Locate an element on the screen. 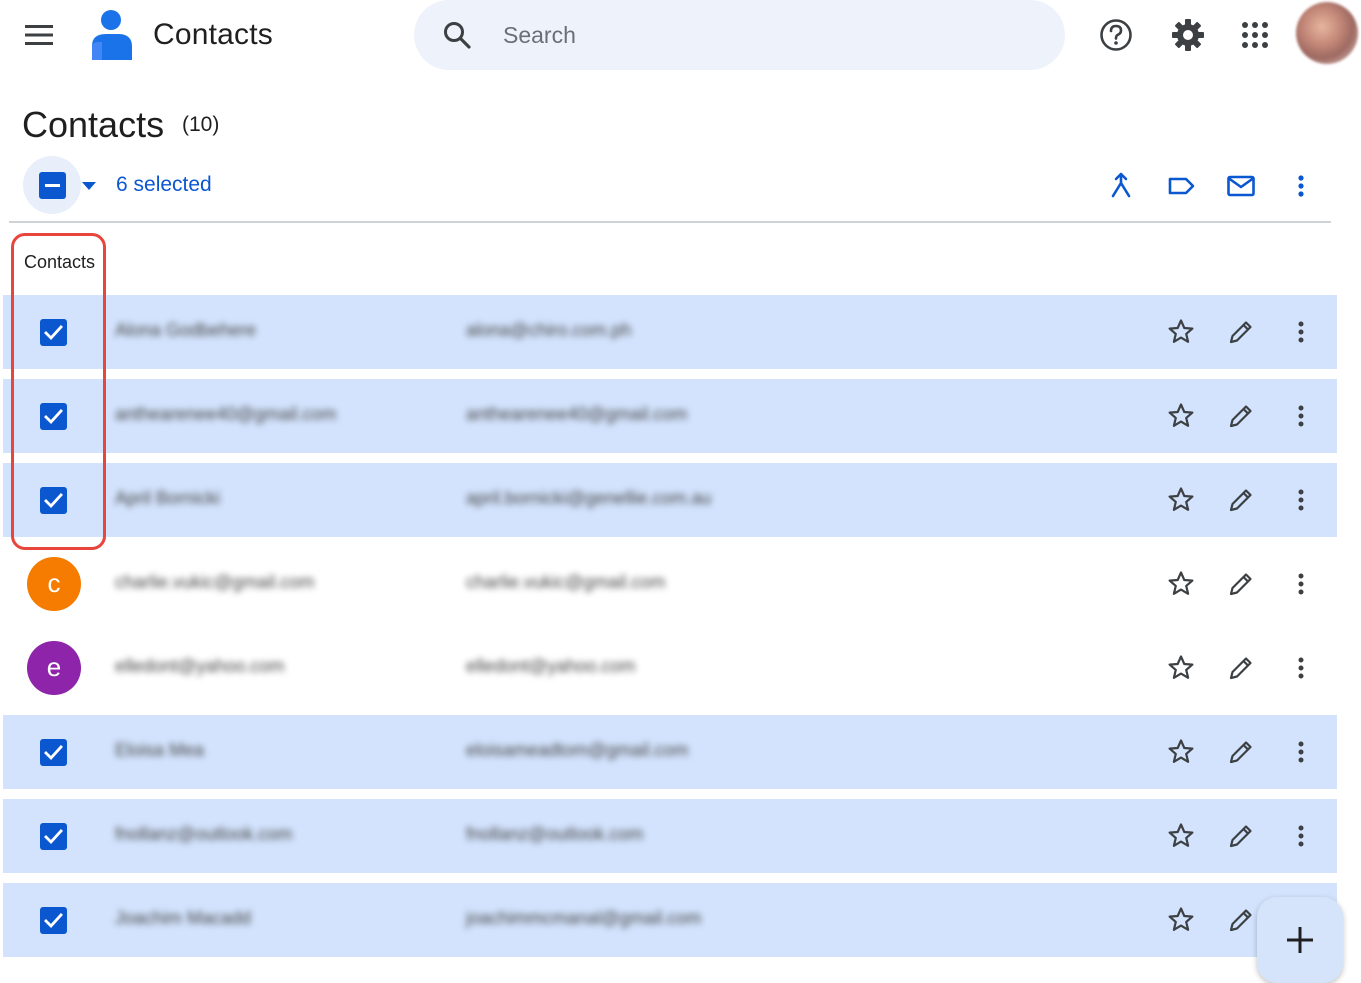 The height and width of the screenshot is (983, 1361). create-contact-button is located at coordinates (1300, 940).